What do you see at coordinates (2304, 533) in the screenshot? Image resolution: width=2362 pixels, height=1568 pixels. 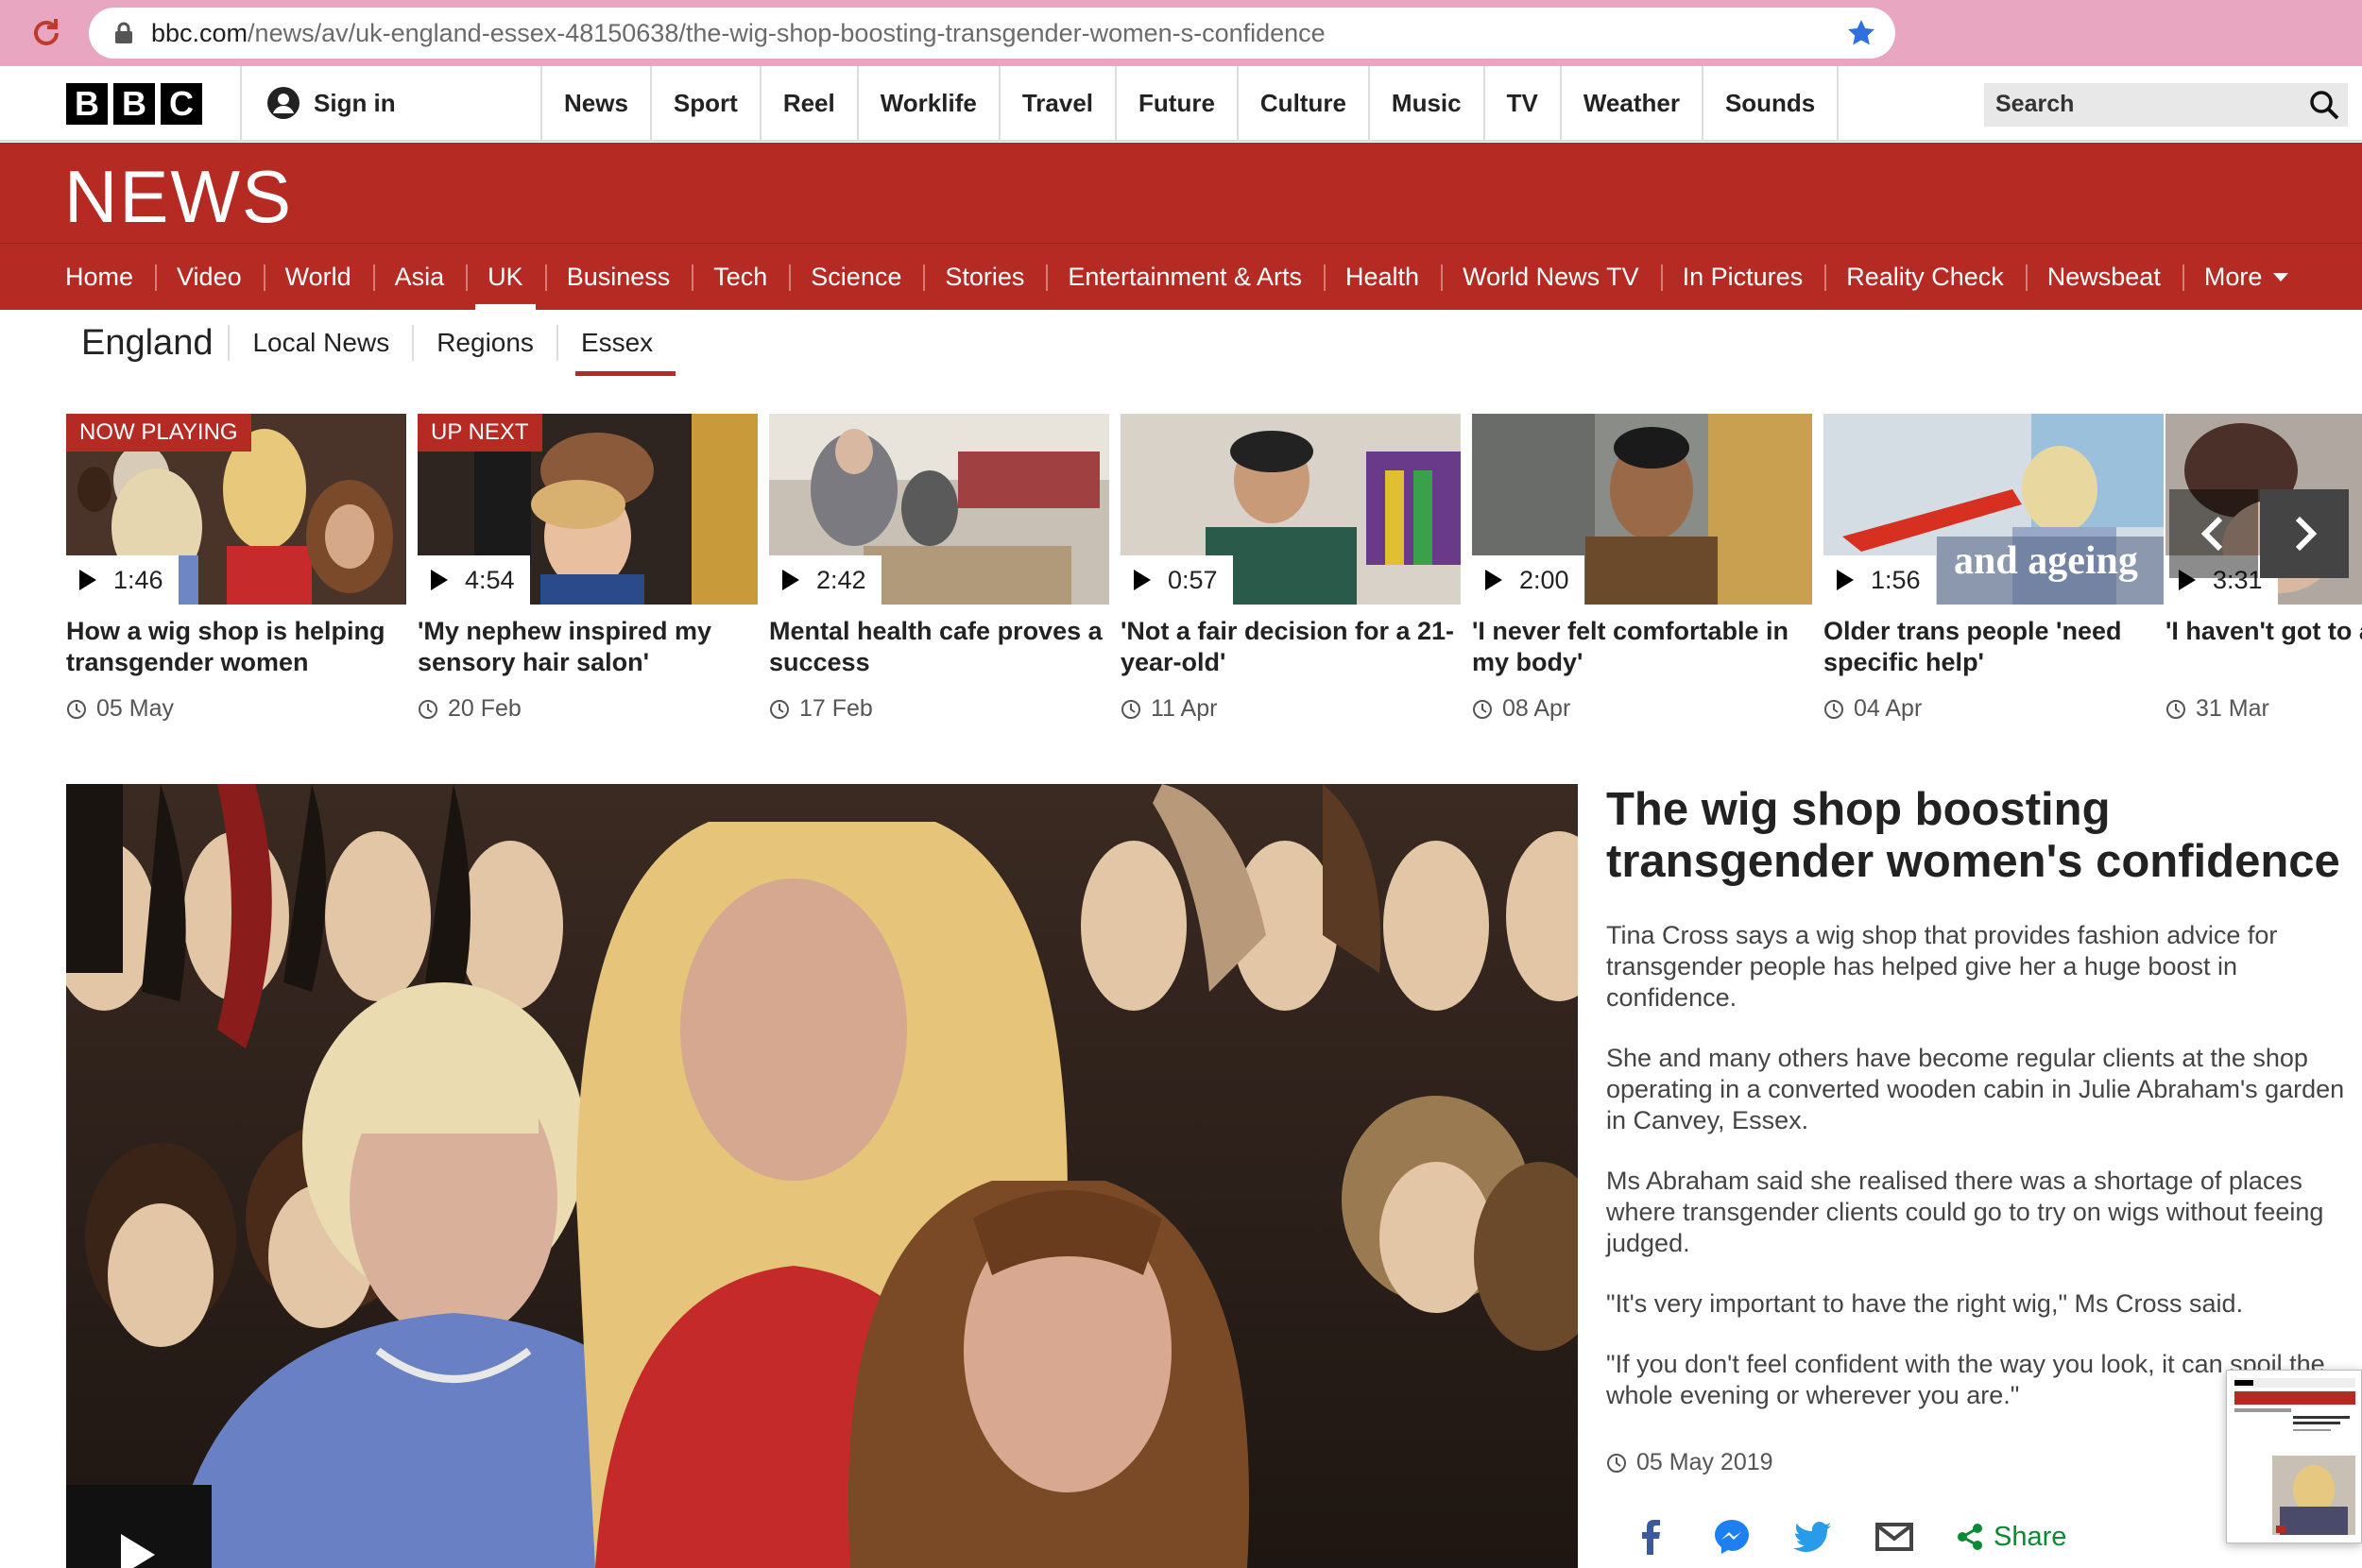 I see `carousel-next-button` at bounding box center [2304, 533].